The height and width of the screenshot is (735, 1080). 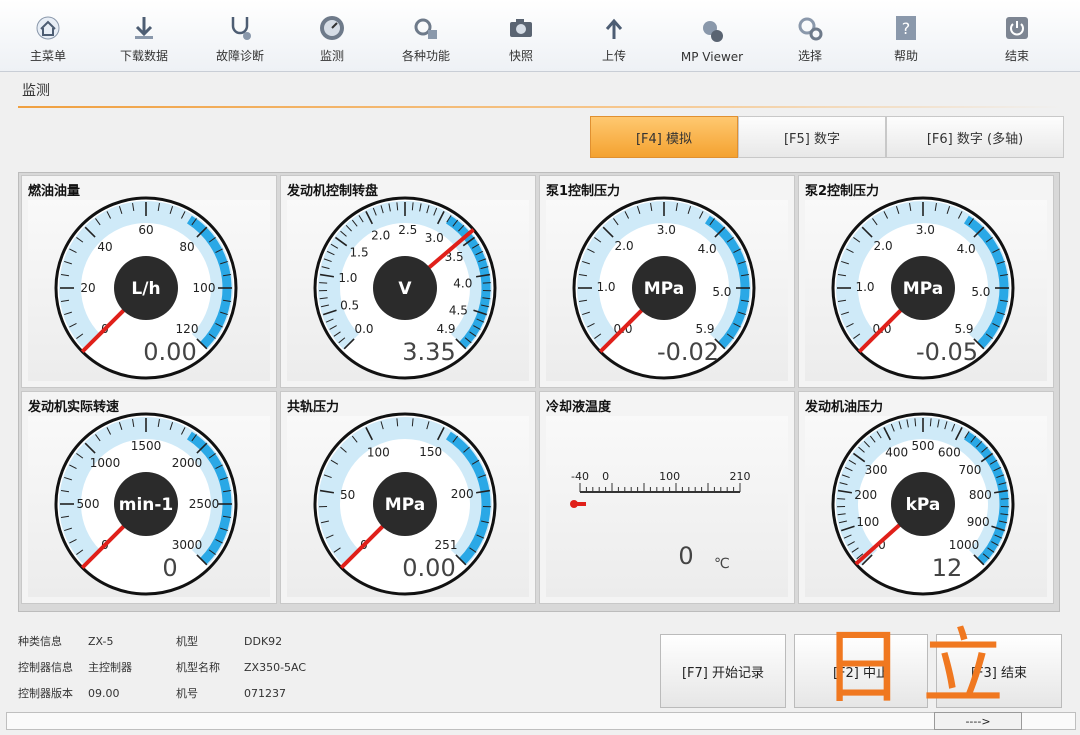 I want to click on gauge-unit: L/h, so click(x=145, y=289).